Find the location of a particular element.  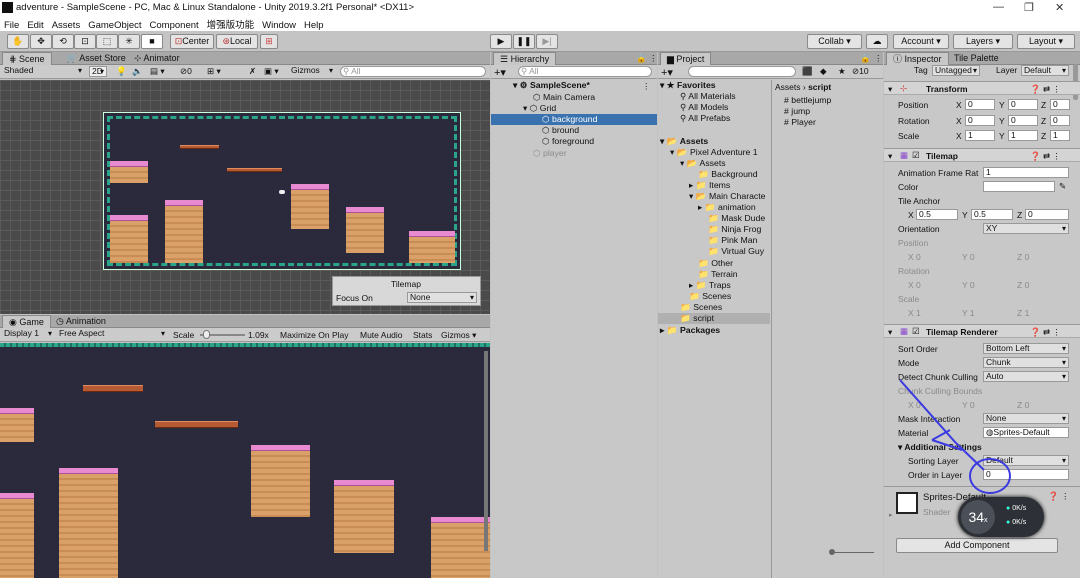

hidden-objects-icon: ⊘0 is located at coordinates (186, 71).